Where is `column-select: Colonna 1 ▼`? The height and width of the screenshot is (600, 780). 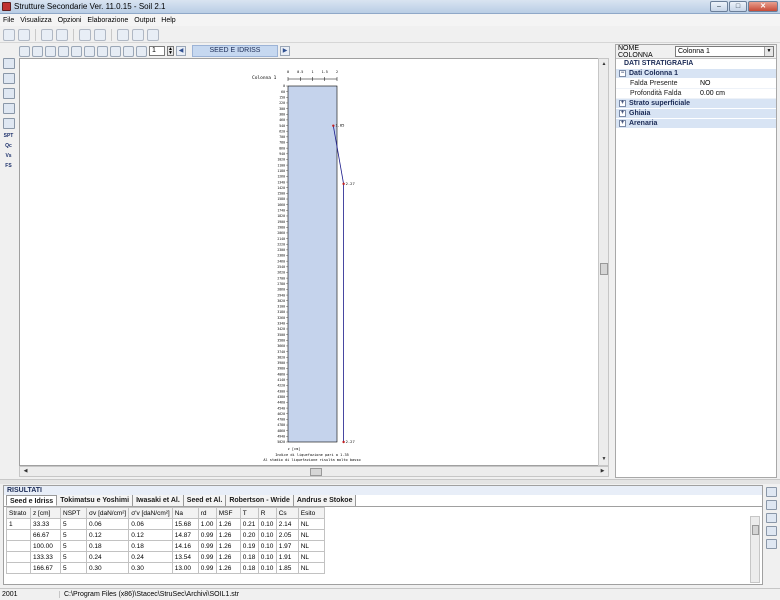 column-select: Colonna 1 ▼ is located at coordinates (724, 51).